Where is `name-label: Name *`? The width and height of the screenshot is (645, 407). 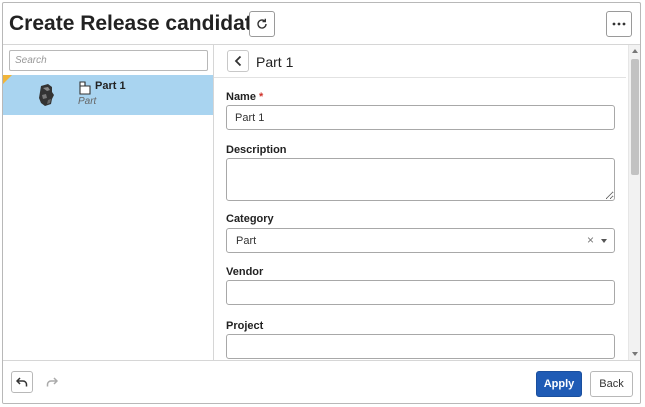 name-label: Name * is located at coordinates (244, 97).